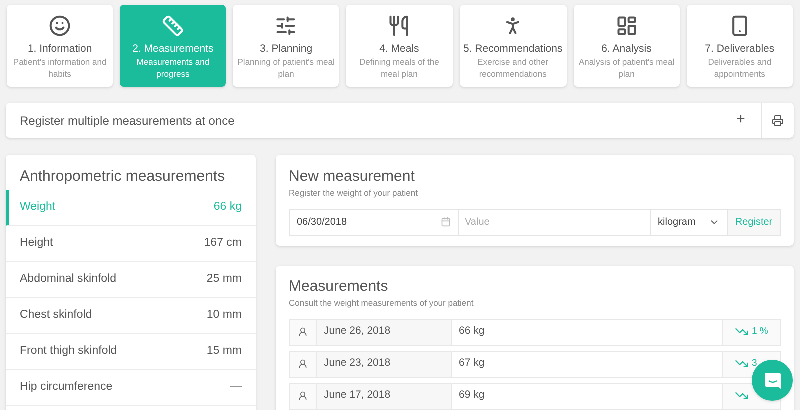  Describe the element at coordinates (68, 279) in the screenshot. I see `measurement-name: Abdominal skinfold` at that location.